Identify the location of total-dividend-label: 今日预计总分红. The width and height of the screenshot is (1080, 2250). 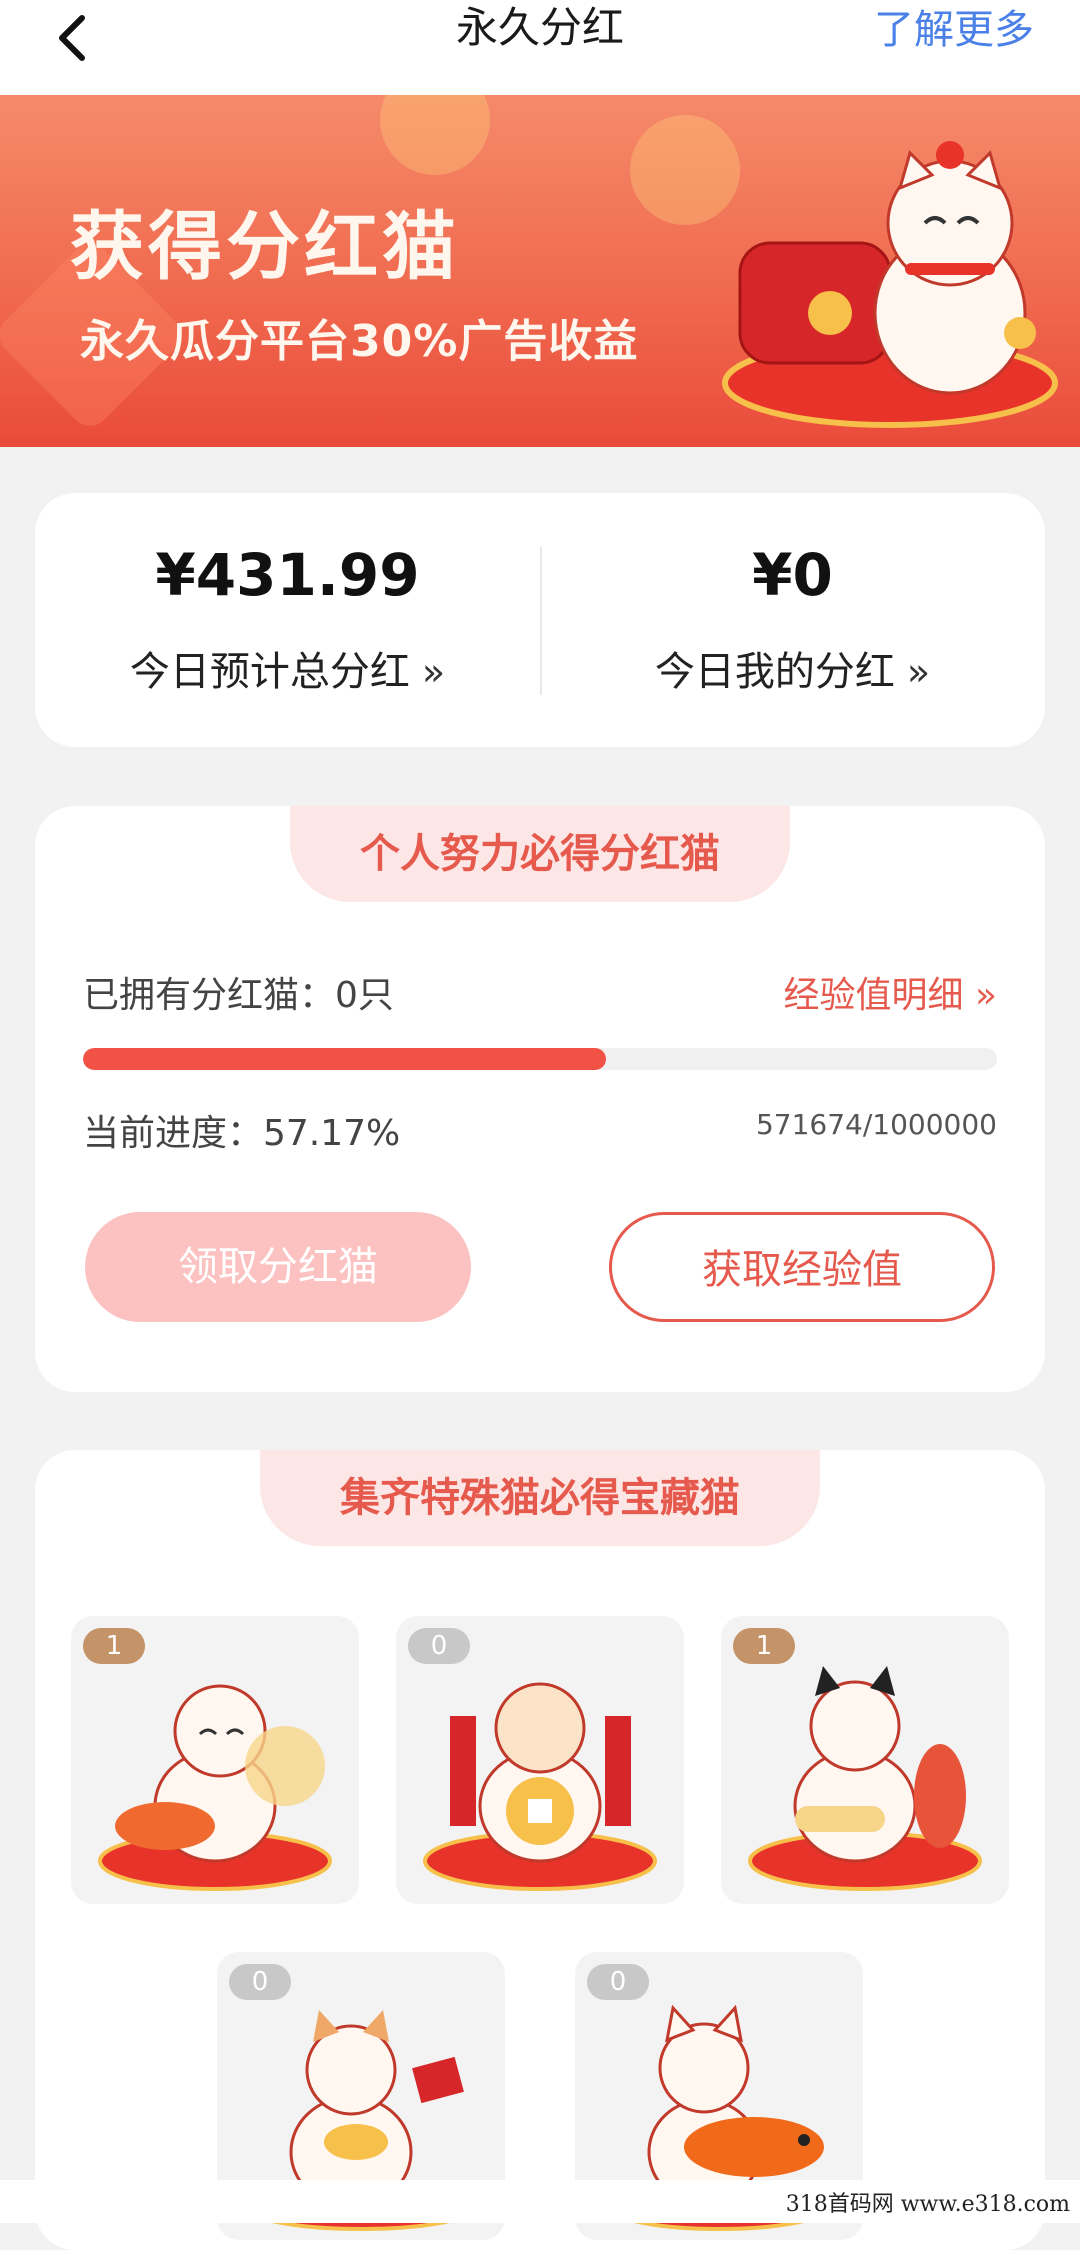
(269, 672).